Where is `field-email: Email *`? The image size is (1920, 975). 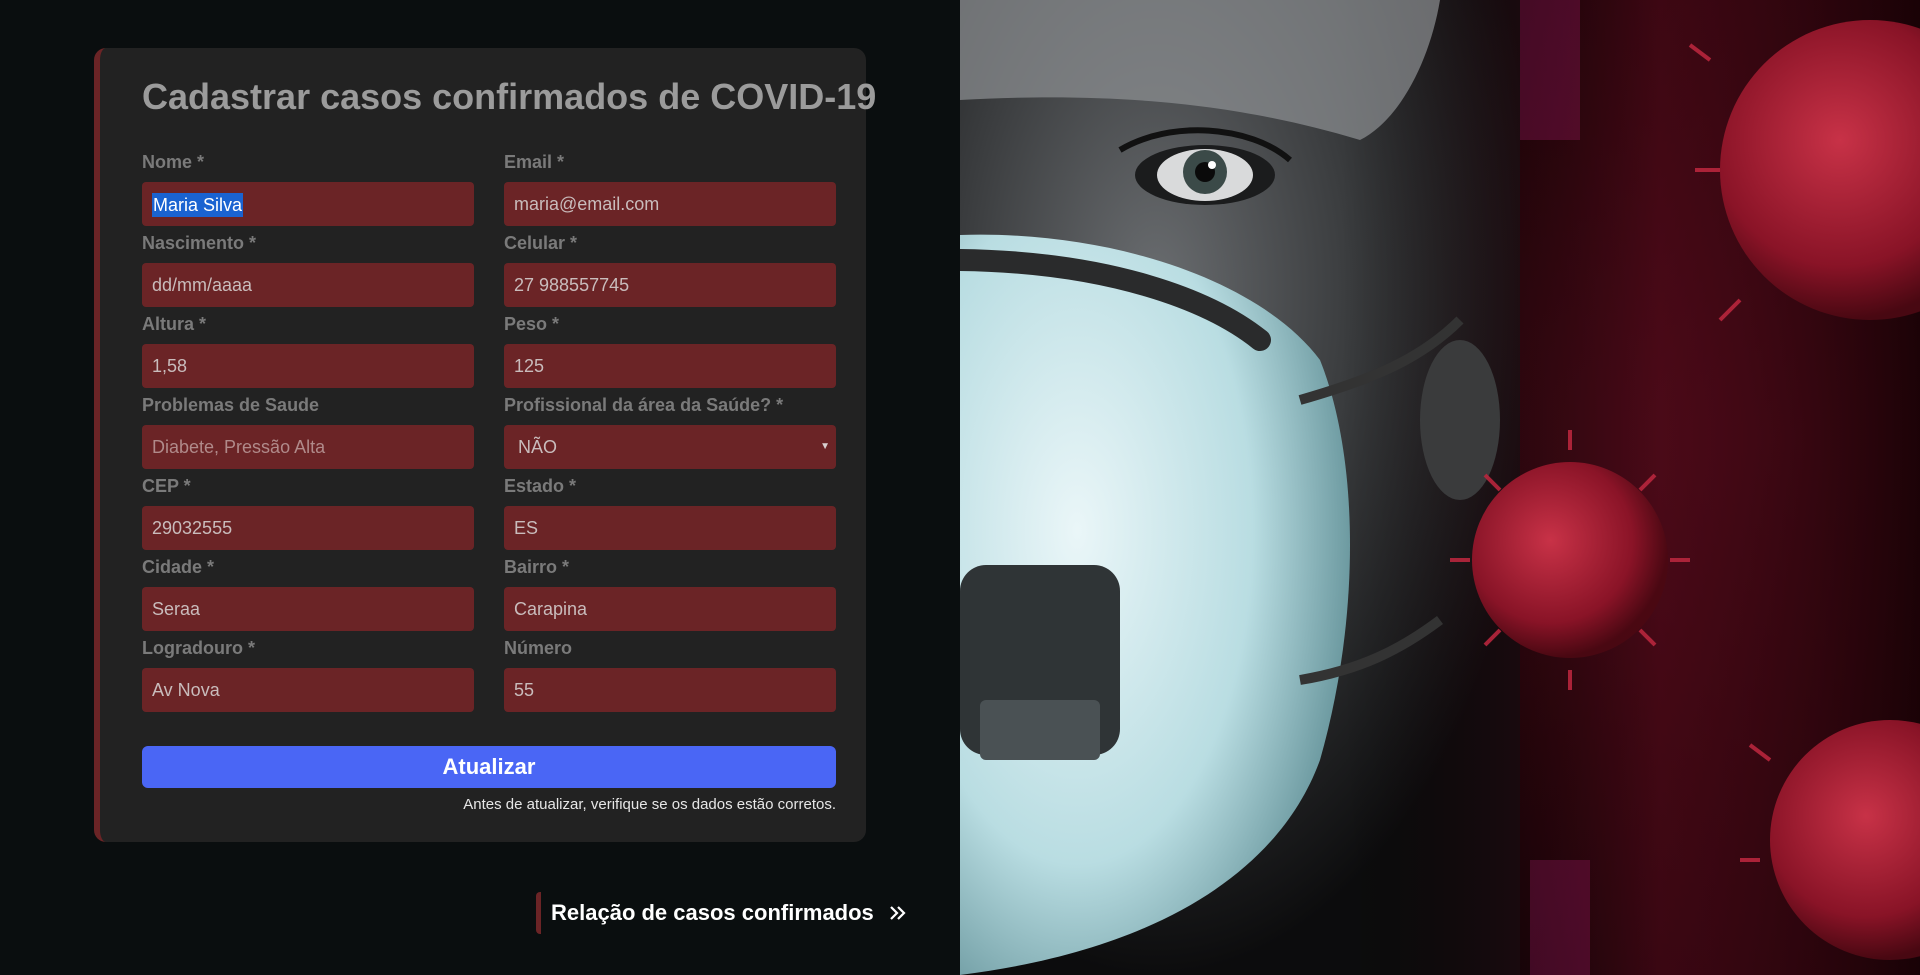 field-email: Email * is located at coordinates (670, 188).